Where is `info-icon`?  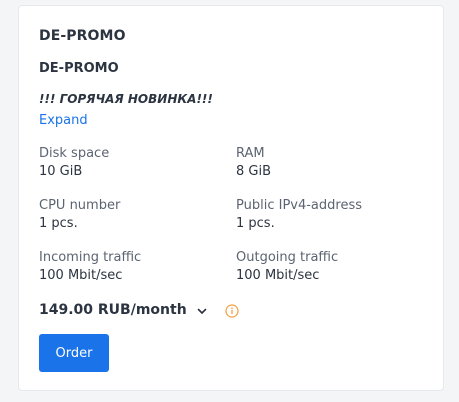 info-icon is located at coordinates (232, 310).